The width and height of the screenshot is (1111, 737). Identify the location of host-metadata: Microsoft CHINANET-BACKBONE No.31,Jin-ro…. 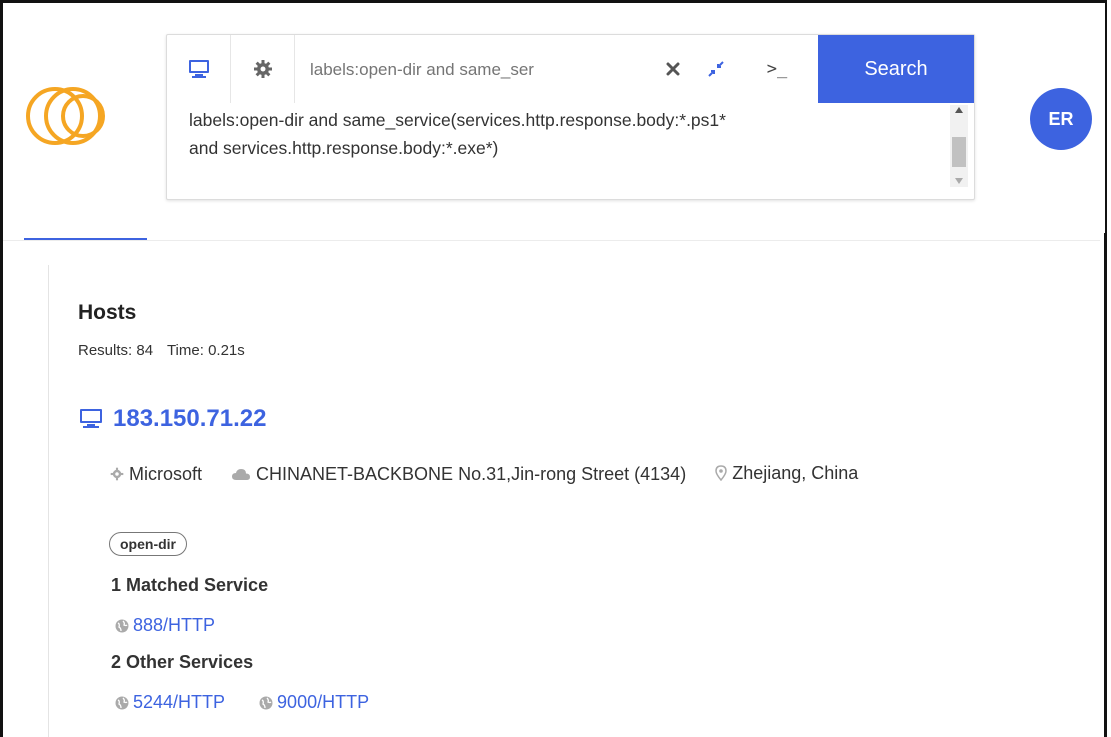
(580, 474).